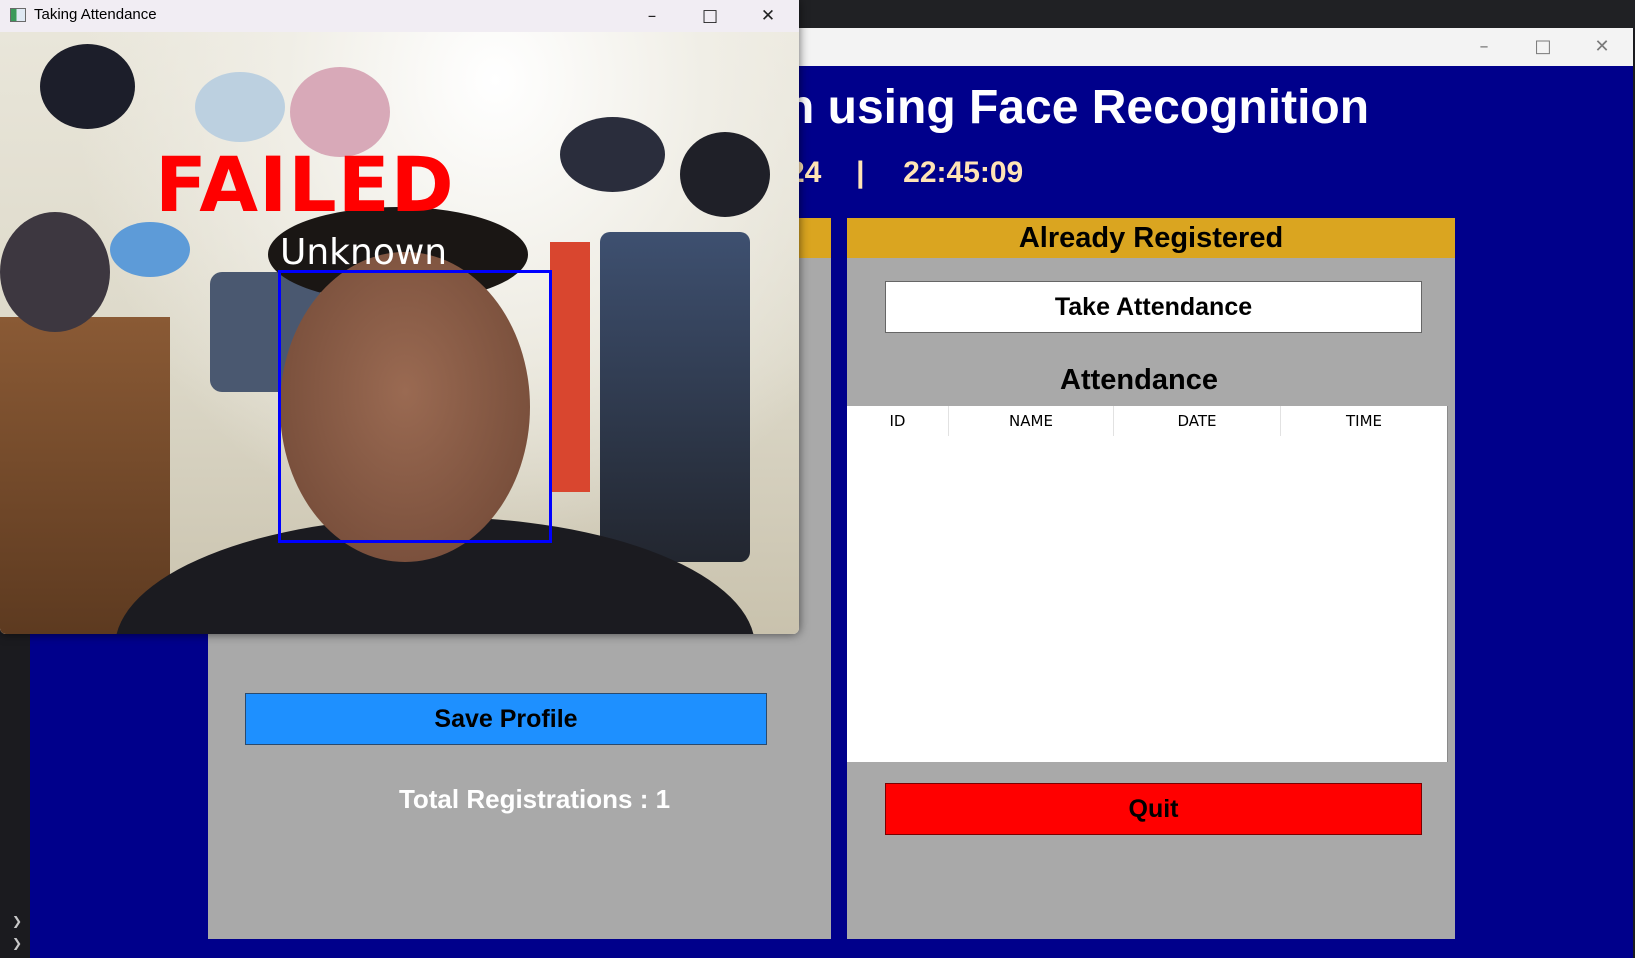 The image size is (1635, 958). What do you see at coordinates (85, 475) in the screenshot?
I see `cabinet-shape` at bounding box center [85, 475].